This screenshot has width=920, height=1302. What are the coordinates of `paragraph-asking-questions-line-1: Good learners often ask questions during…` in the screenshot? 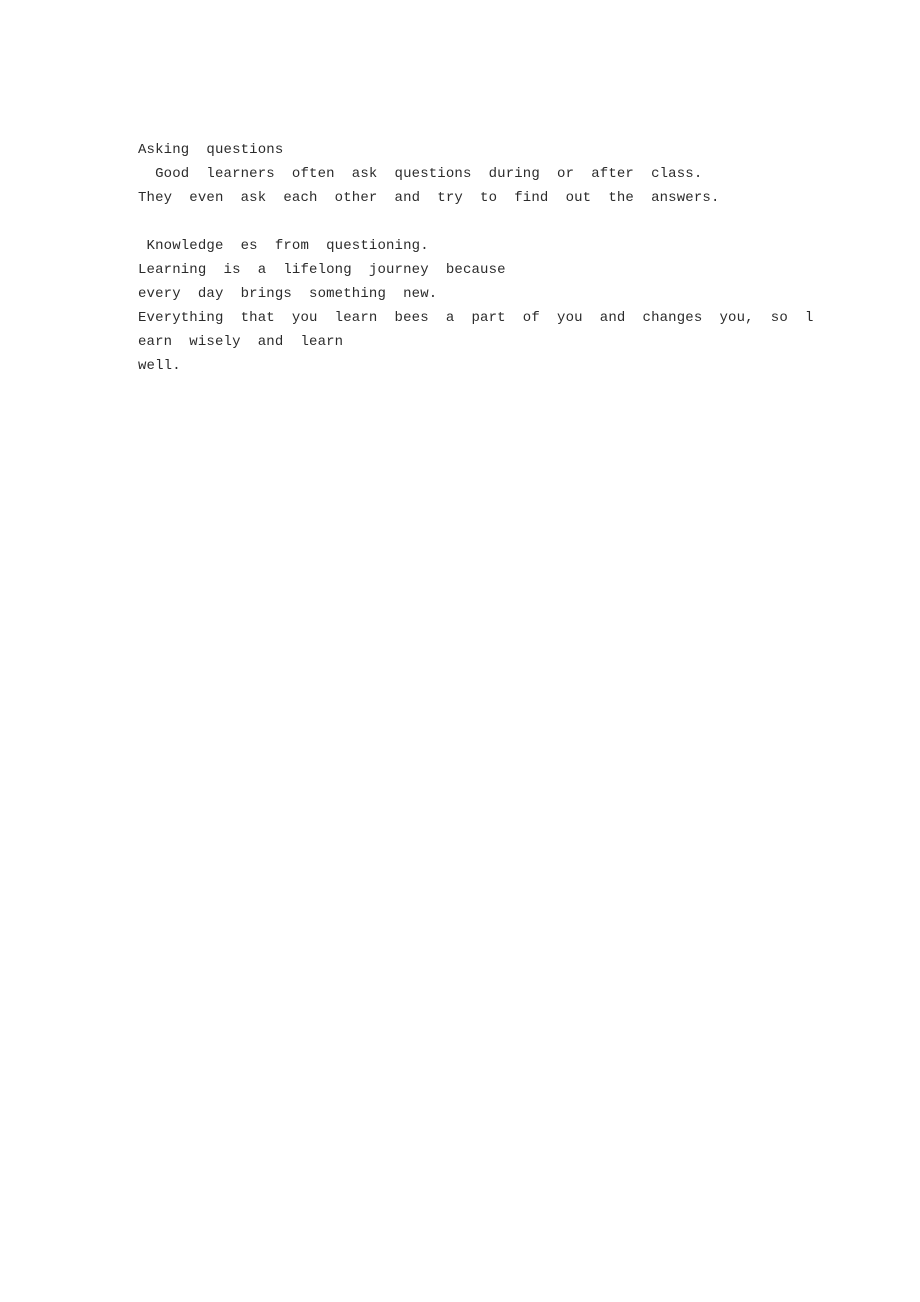 It's located at (420, 174).